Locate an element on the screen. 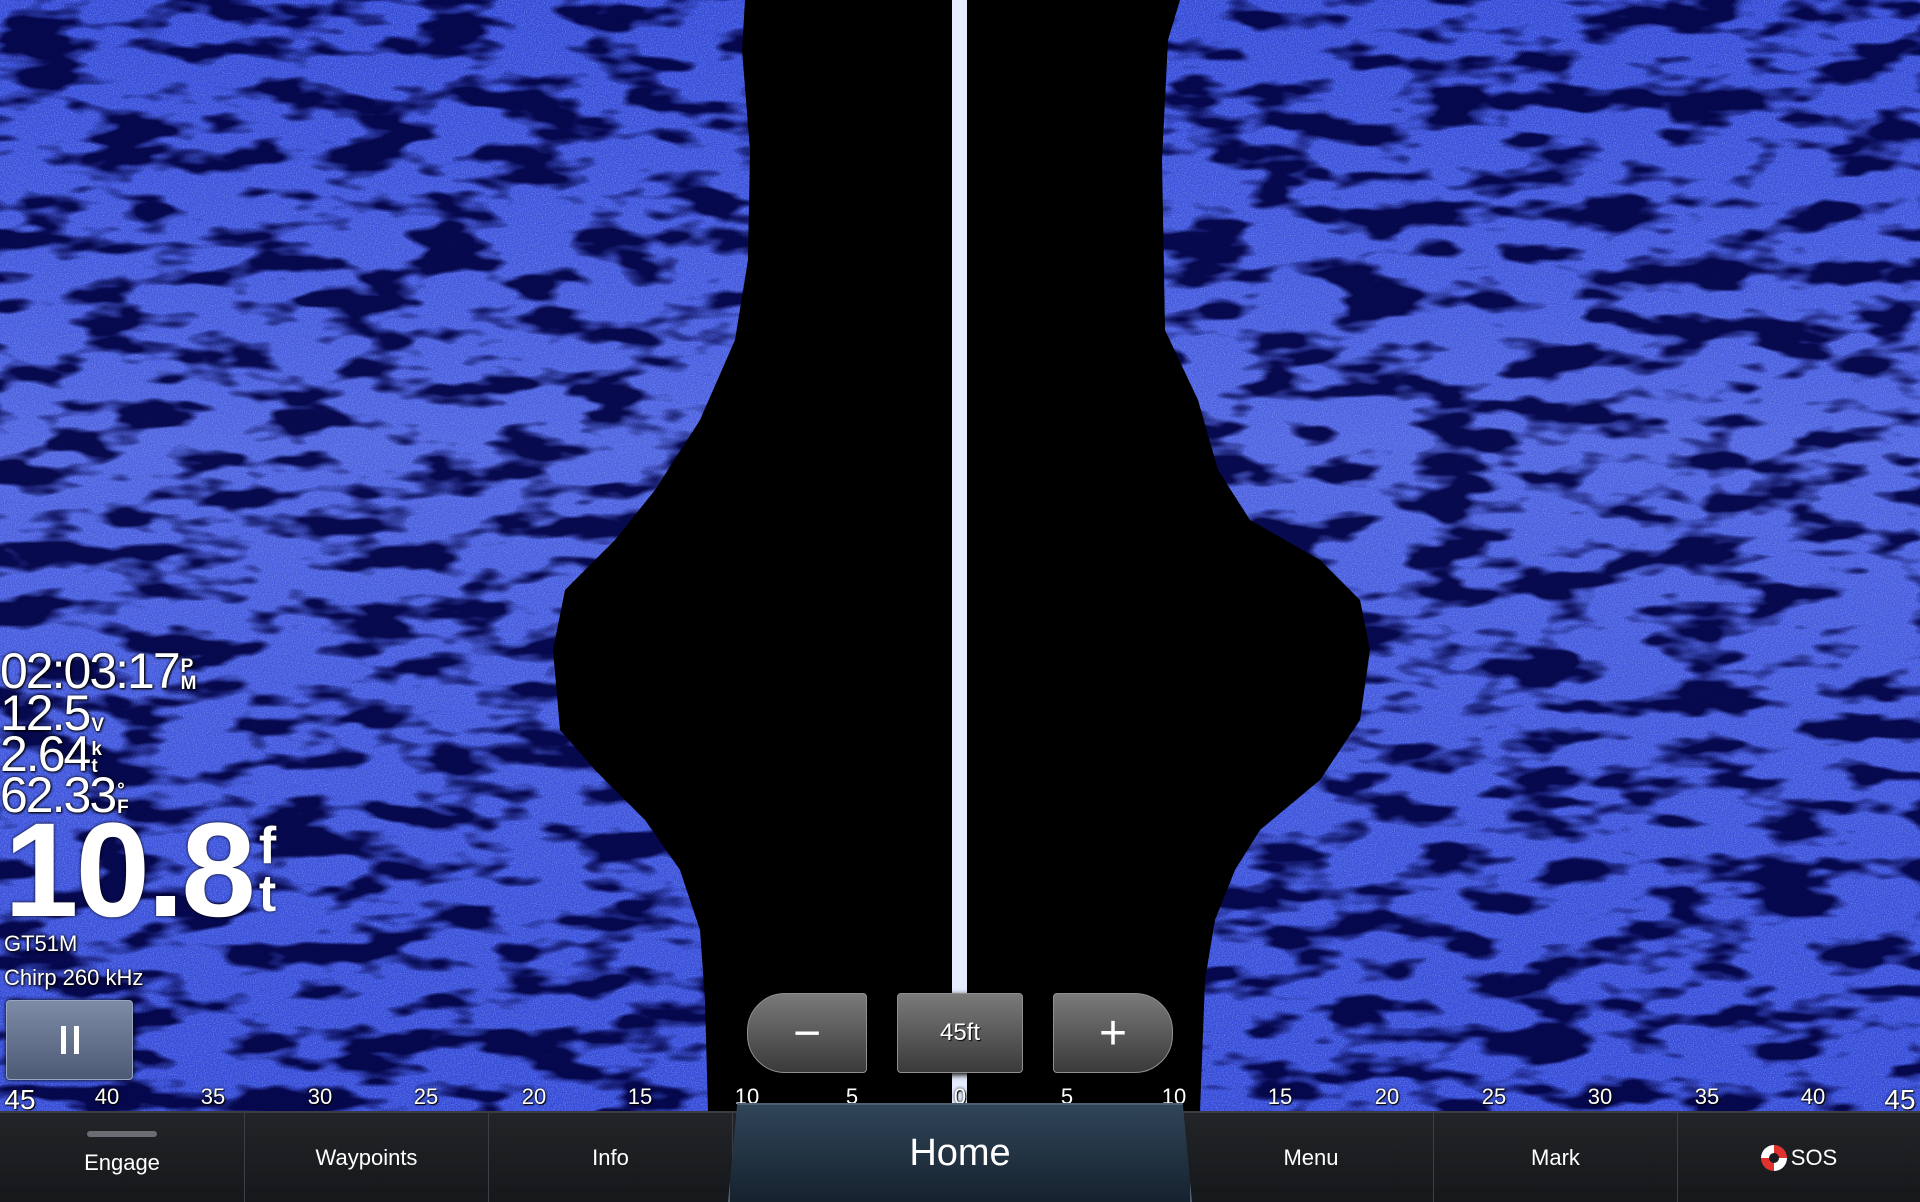 The height and width of the screenshot is (1202, 1920). menu-label: Menu is located at coordinates (1311, 1157).